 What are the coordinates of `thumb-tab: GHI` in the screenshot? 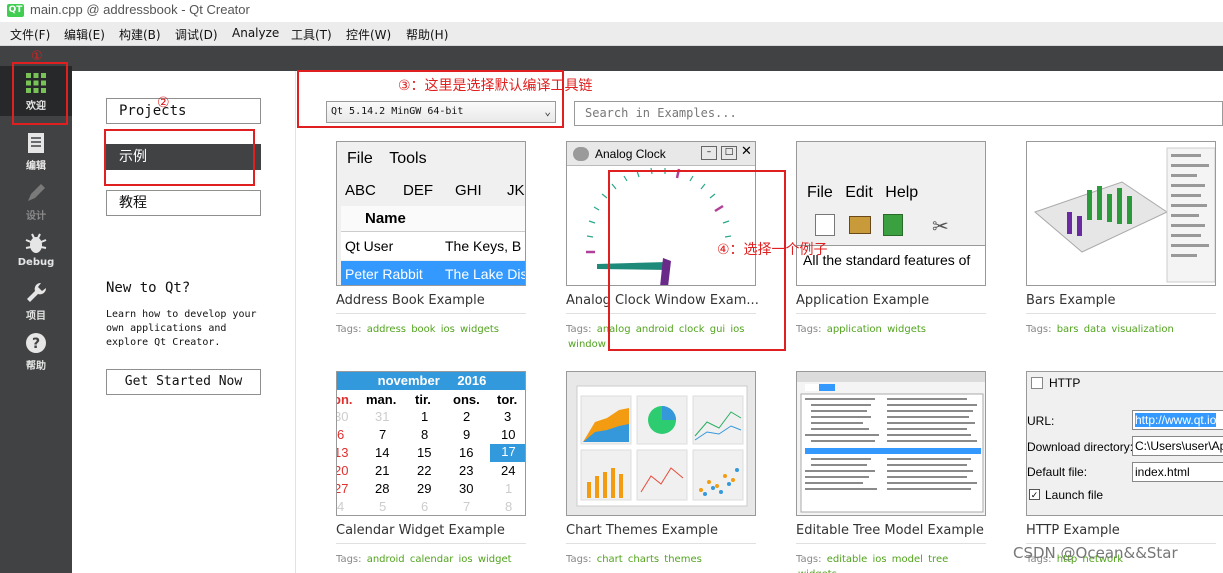 It's located at (468, 190).